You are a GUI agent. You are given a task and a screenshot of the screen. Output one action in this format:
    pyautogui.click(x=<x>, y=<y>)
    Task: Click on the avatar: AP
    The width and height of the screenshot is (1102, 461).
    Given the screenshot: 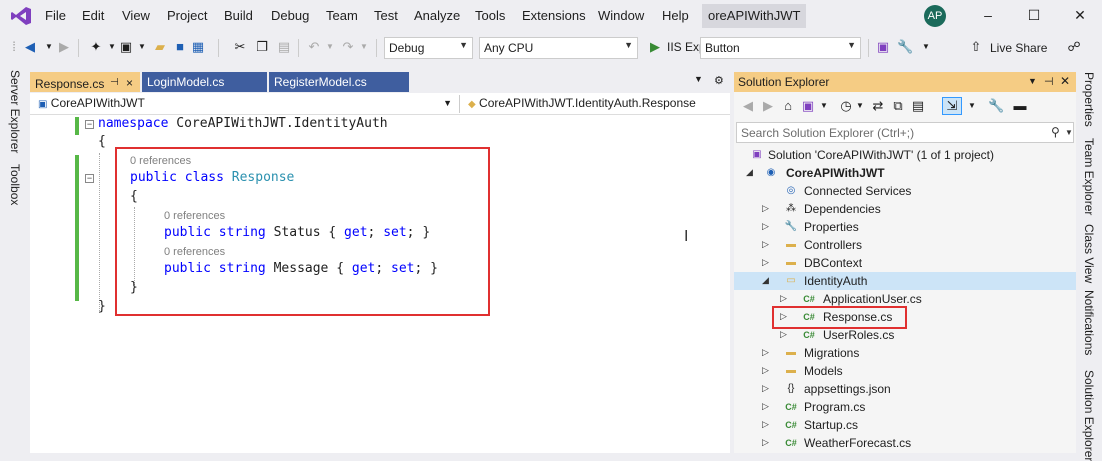 What is the action you would take?
    pyautogui.click(x=935, y=16)
    